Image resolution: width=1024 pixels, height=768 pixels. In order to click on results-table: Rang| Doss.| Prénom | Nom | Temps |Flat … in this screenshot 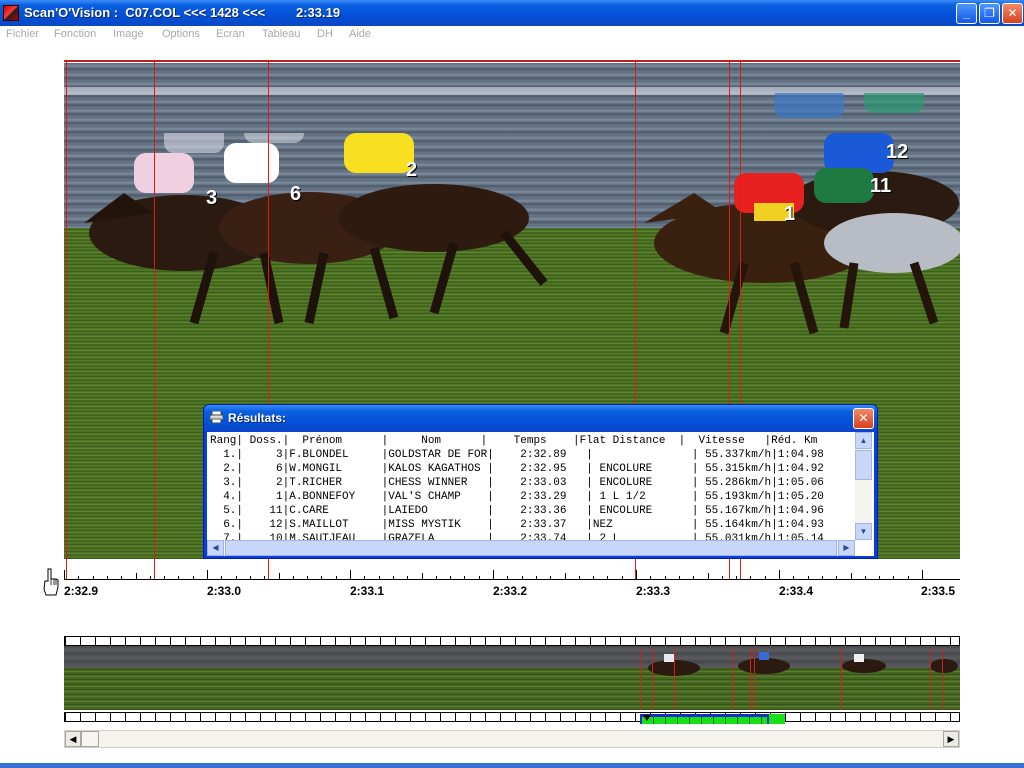, I will do `click(517, 490)`.